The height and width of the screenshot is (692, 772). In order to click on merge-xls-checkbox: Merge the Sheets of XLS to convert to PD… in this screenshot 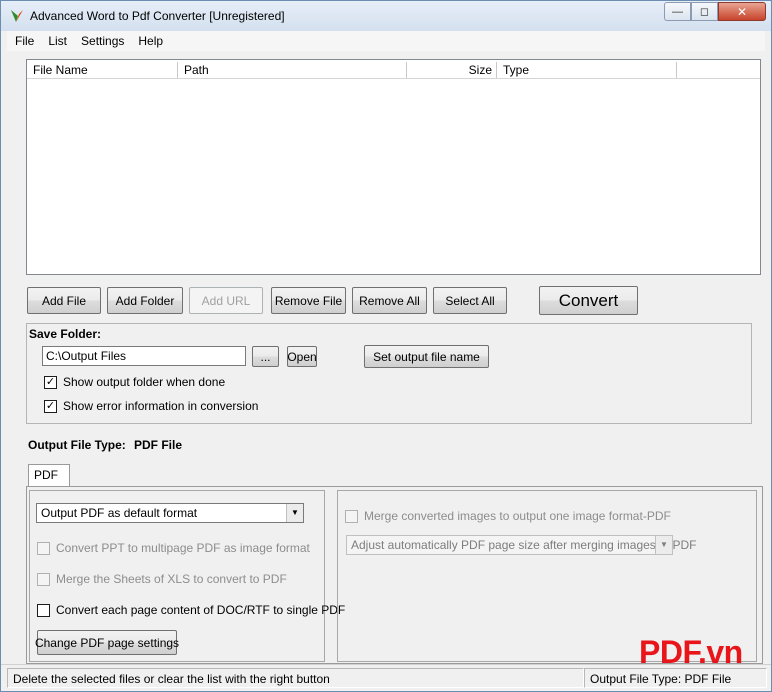, I will do `click(162, 579)`.